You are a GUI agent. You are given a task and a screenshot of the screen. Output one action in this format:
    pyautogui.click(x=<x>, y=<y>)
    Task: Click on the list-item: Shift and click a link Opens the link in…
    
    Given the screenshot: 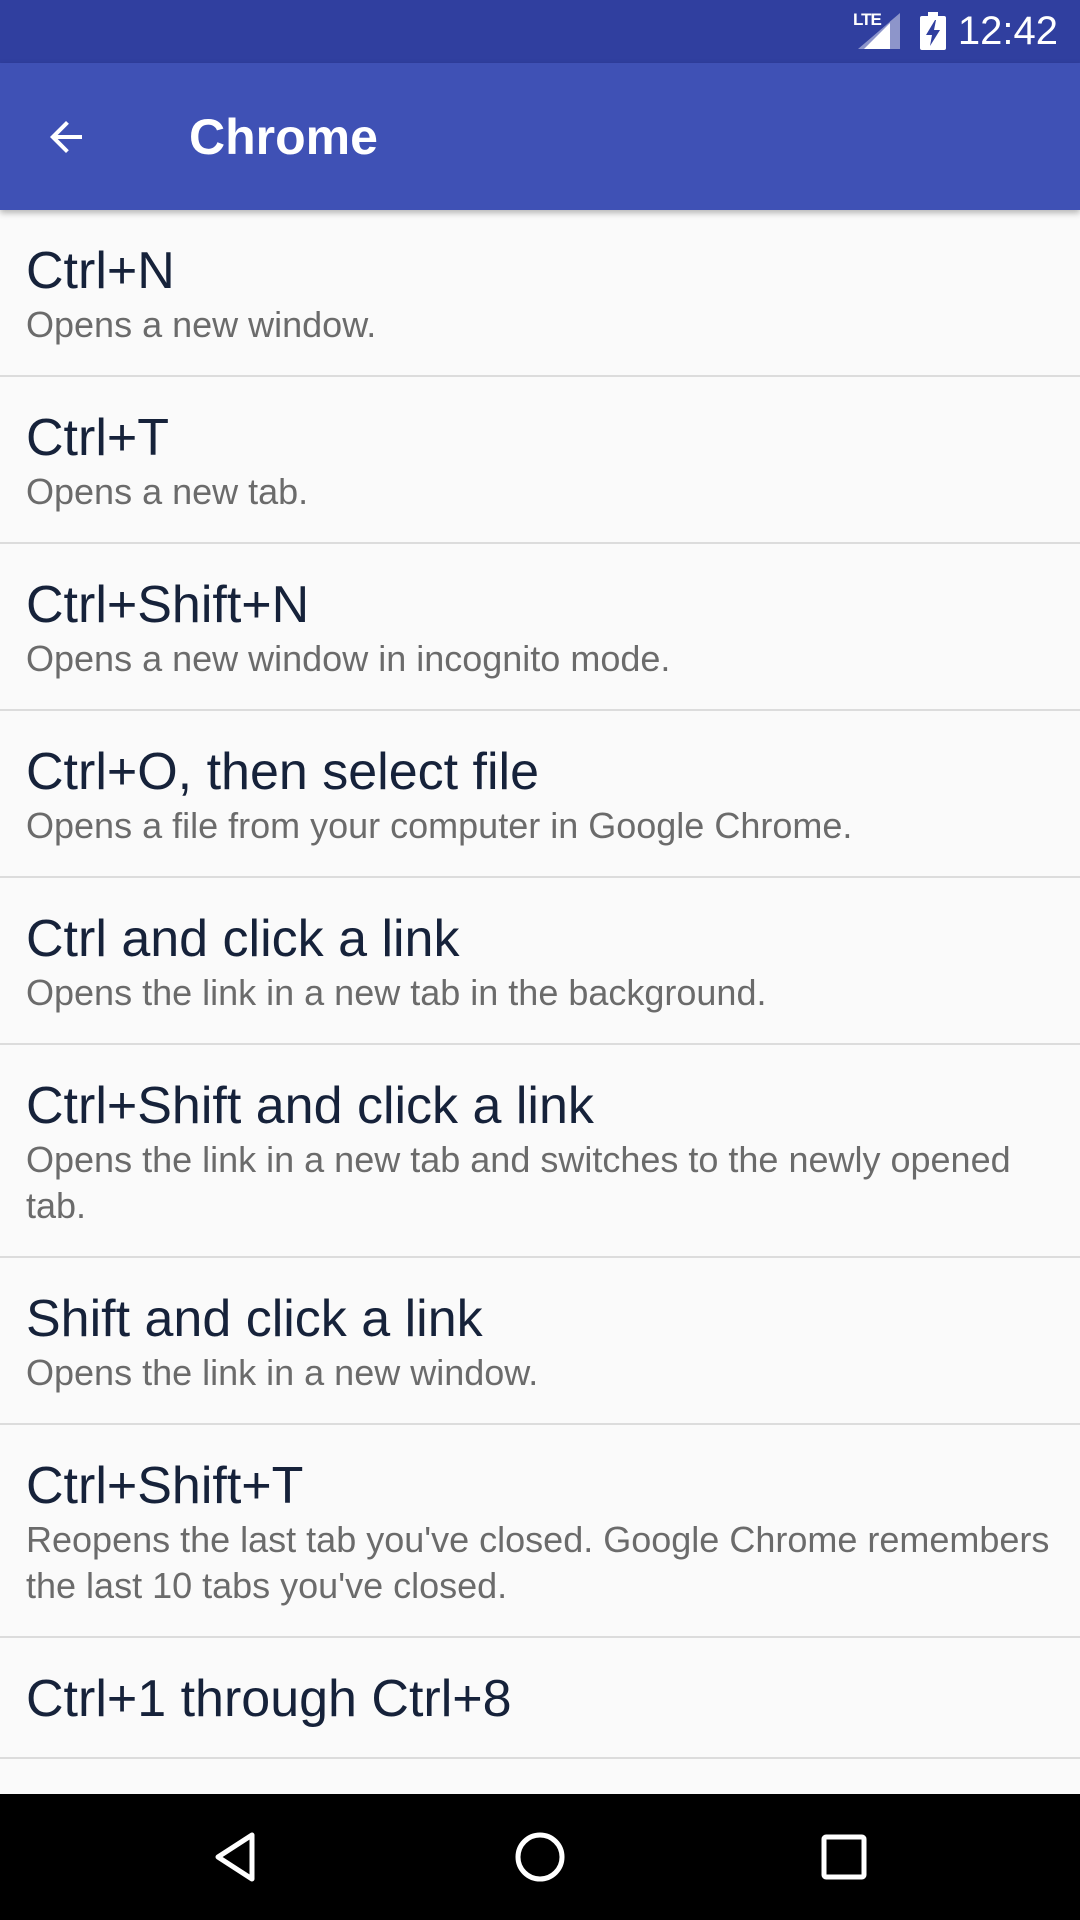 What is the action you would take?
    pyautogui.click(x=540, y=1341)
    